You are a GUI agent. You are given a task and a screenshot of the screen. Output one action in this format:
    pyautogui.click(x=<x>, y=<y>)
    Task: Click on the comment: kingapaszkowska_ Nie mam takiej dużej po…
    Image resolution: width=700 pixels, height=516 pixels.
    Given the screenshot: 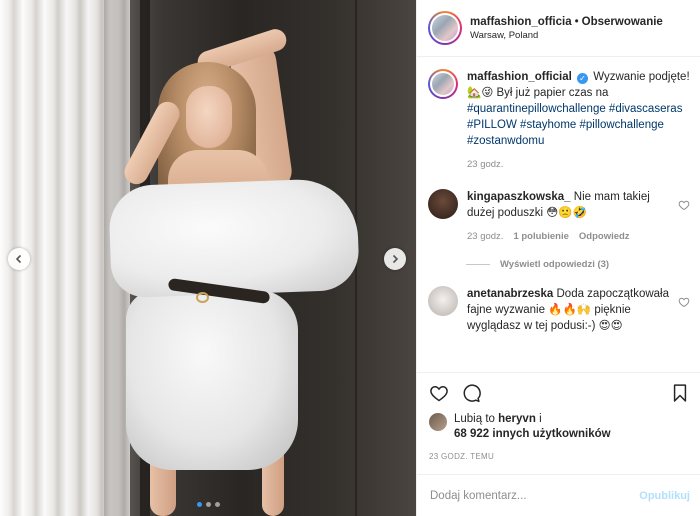 What is the action you would take?
    pyautogui.click(x=559, y=217)
    